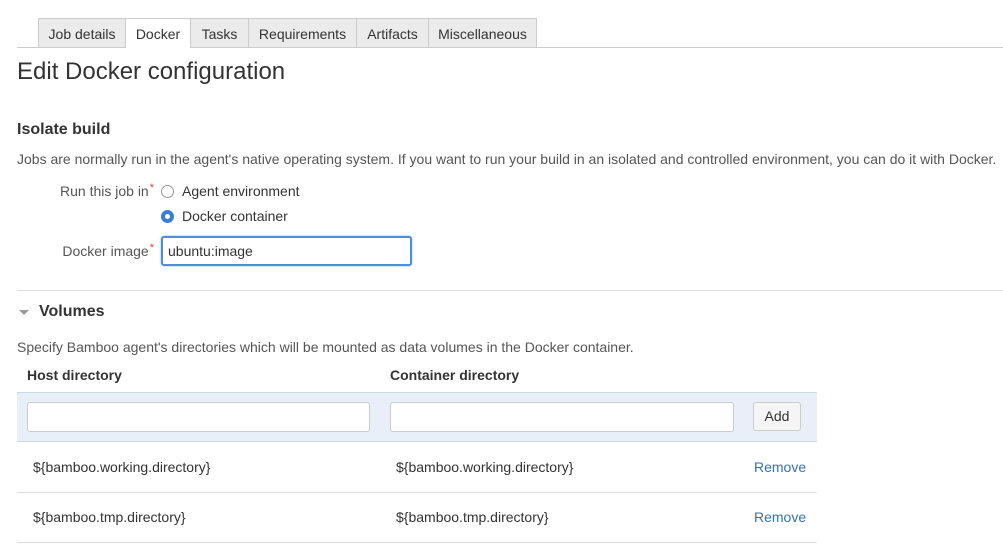  What do you see at coordinates (562, 417) in the screenshot?
I see `container-directory-input` at bounding box center [562, 417].